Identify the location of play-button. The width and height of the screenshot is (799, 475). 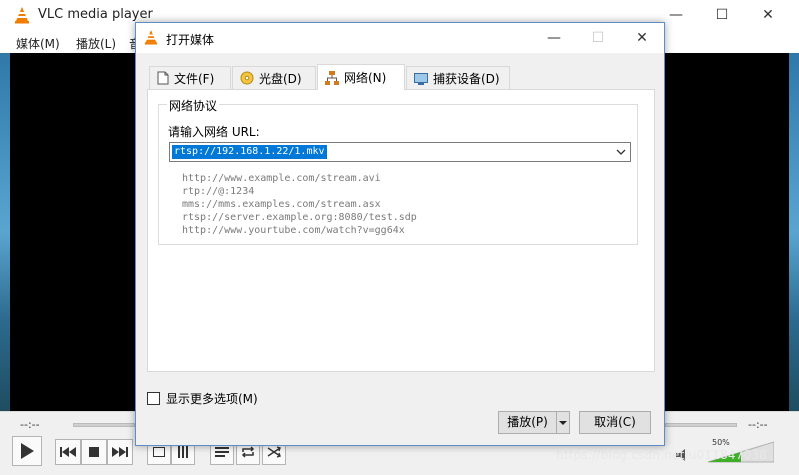
(27, 451).